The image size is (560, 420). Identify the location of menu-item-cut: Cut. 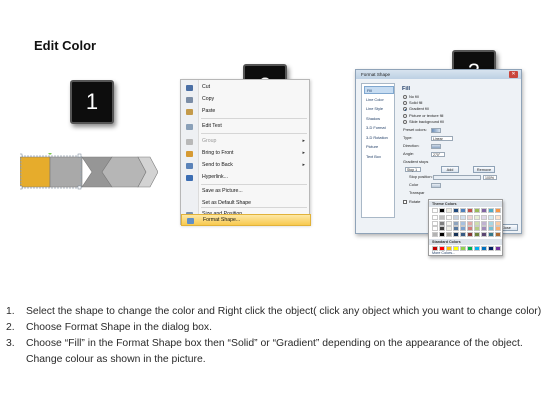
(246, 88).